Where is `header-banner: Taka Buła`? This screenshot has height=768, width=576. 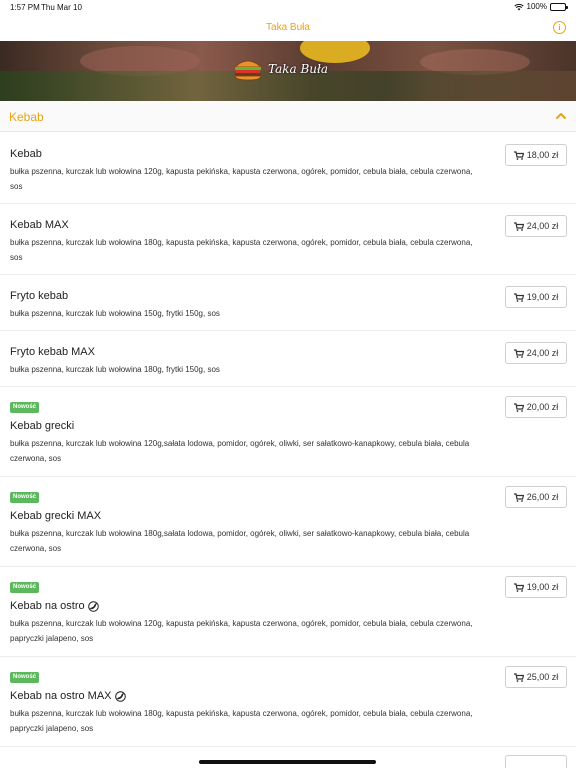 header-banner: Taka Buła is located at coordinates (288, 71).